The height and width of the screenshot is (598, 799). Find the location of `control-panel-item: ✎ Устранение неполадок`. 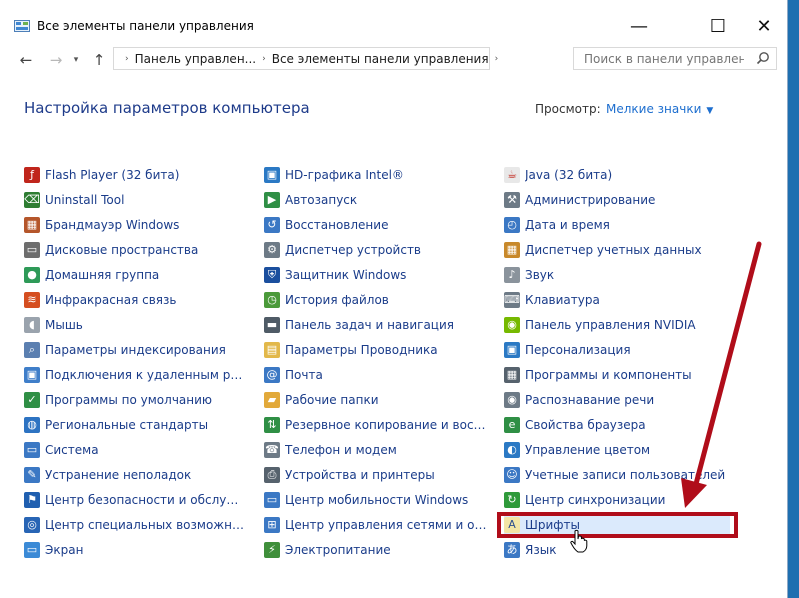

control-panel-item: ✎ Устранение неполадок is located at coordinates (107, 475).